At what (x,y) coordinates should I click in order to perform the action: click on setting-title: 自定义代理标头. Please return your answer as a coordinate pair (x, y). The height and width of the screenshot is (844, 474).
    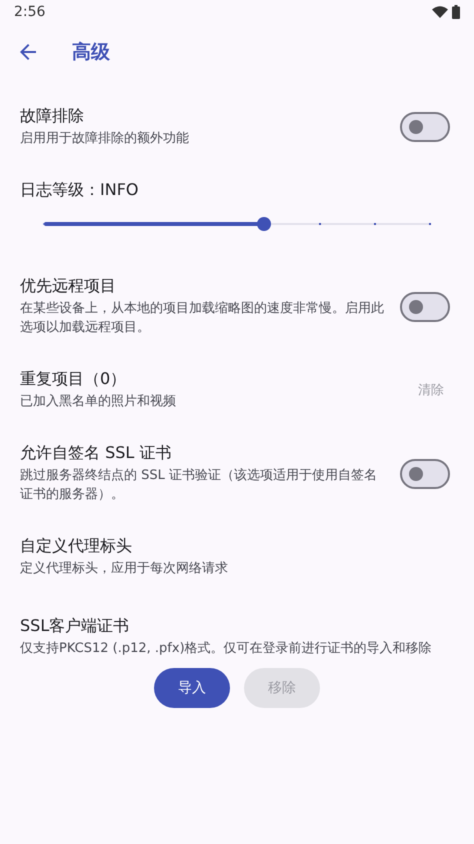
    Looking at the image, I should click on (76, 546).